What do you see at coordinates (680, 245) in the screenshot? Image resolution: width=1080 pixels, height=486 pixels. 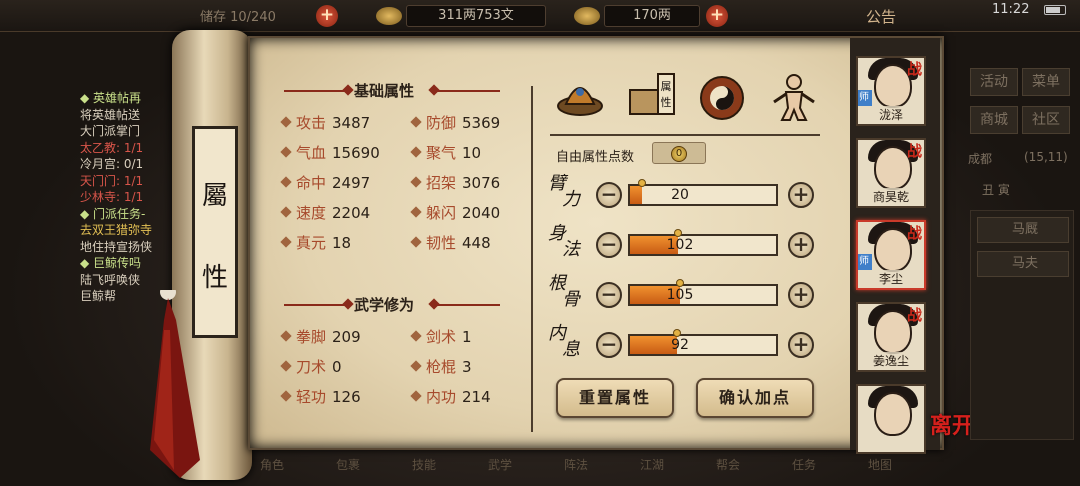 I see `attribute-value: 102` at bounding box center [680, 245].